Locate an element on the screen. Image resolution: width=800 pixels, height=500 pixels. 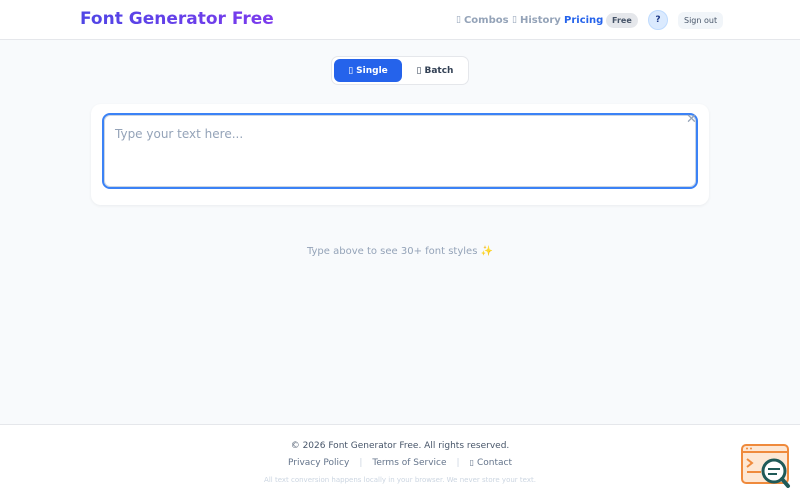
support-widget-icon is located at coordinates (766, 466).